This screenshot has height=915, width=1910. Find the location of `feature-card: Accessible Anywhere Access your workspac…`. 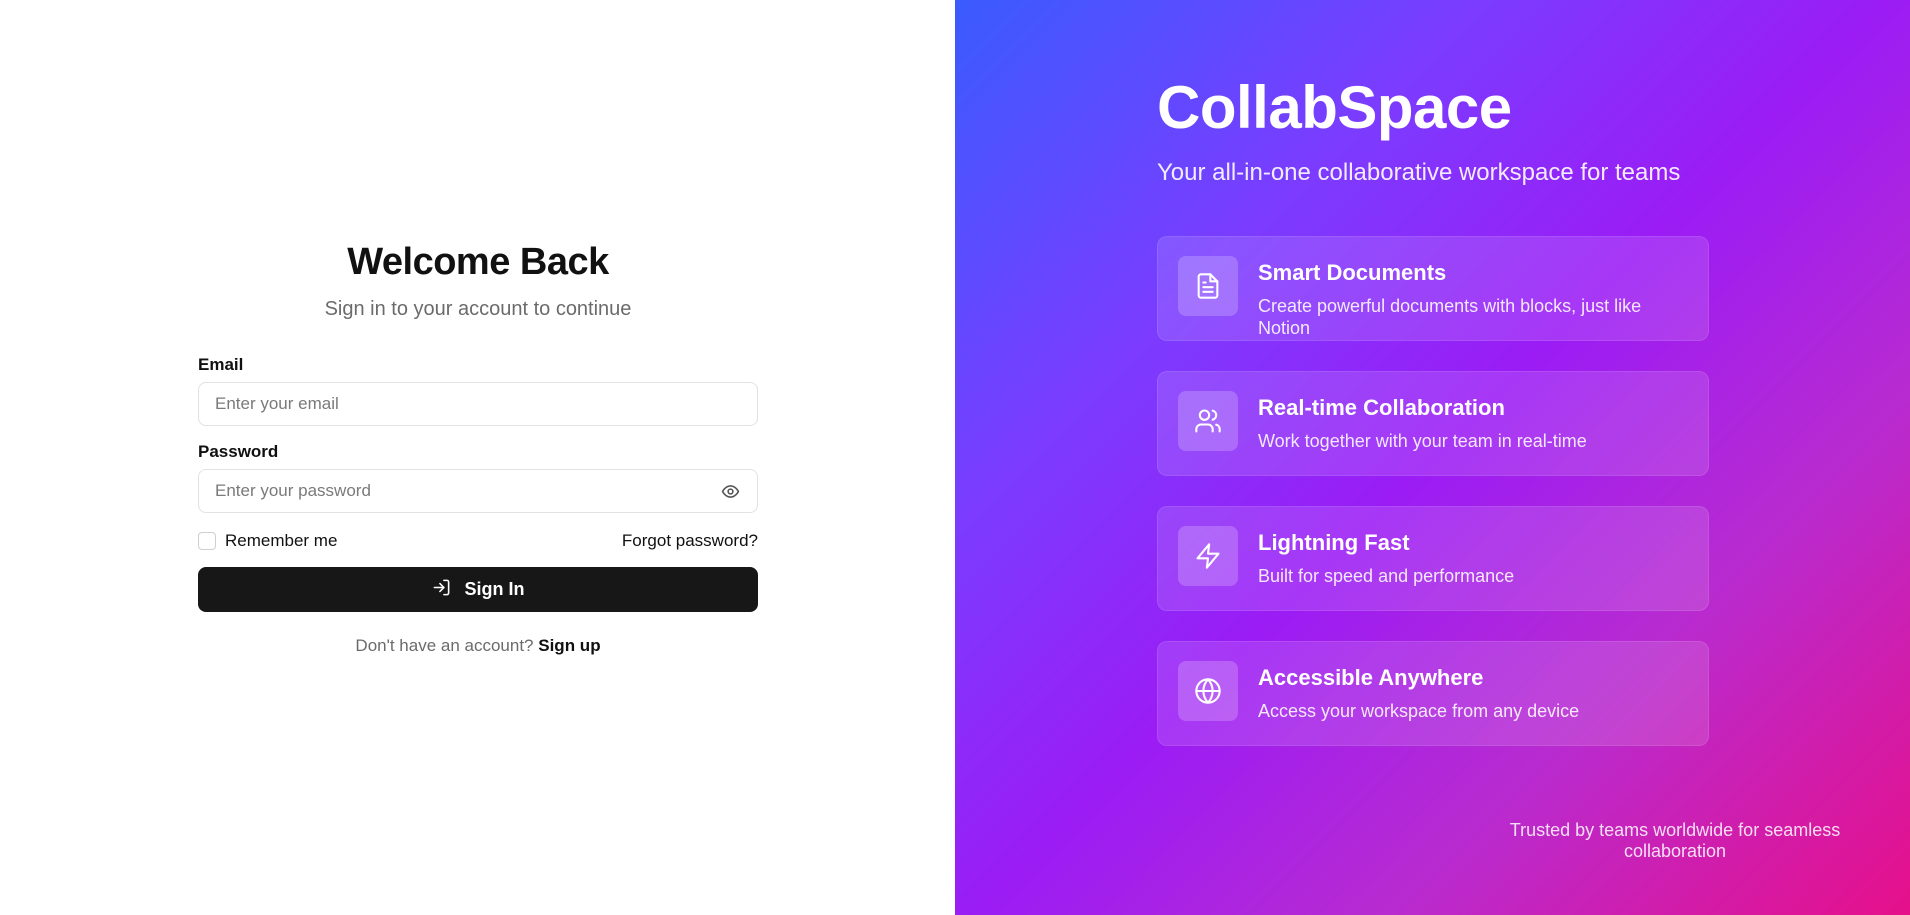

feature-card: Accessible Anywhere Access your workspac… is located at coordinates (1433, 693).